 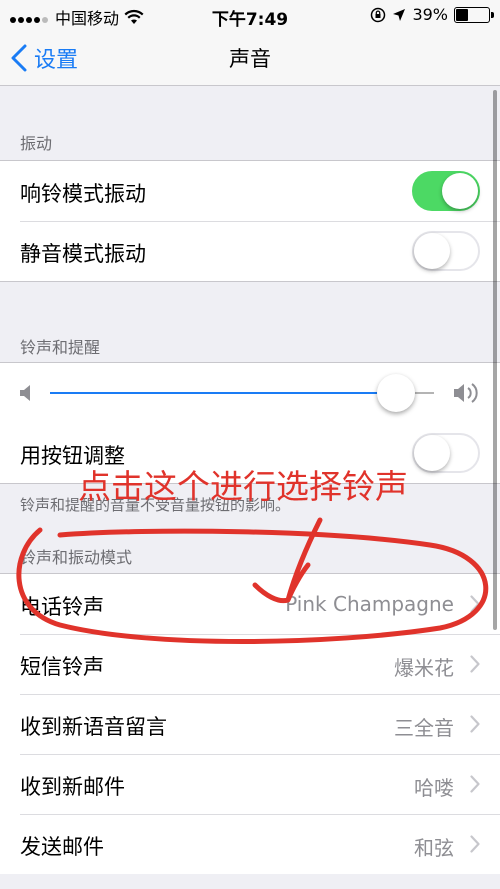 I want to click on row-label: 发送邮件, so click(x=62, y=847).